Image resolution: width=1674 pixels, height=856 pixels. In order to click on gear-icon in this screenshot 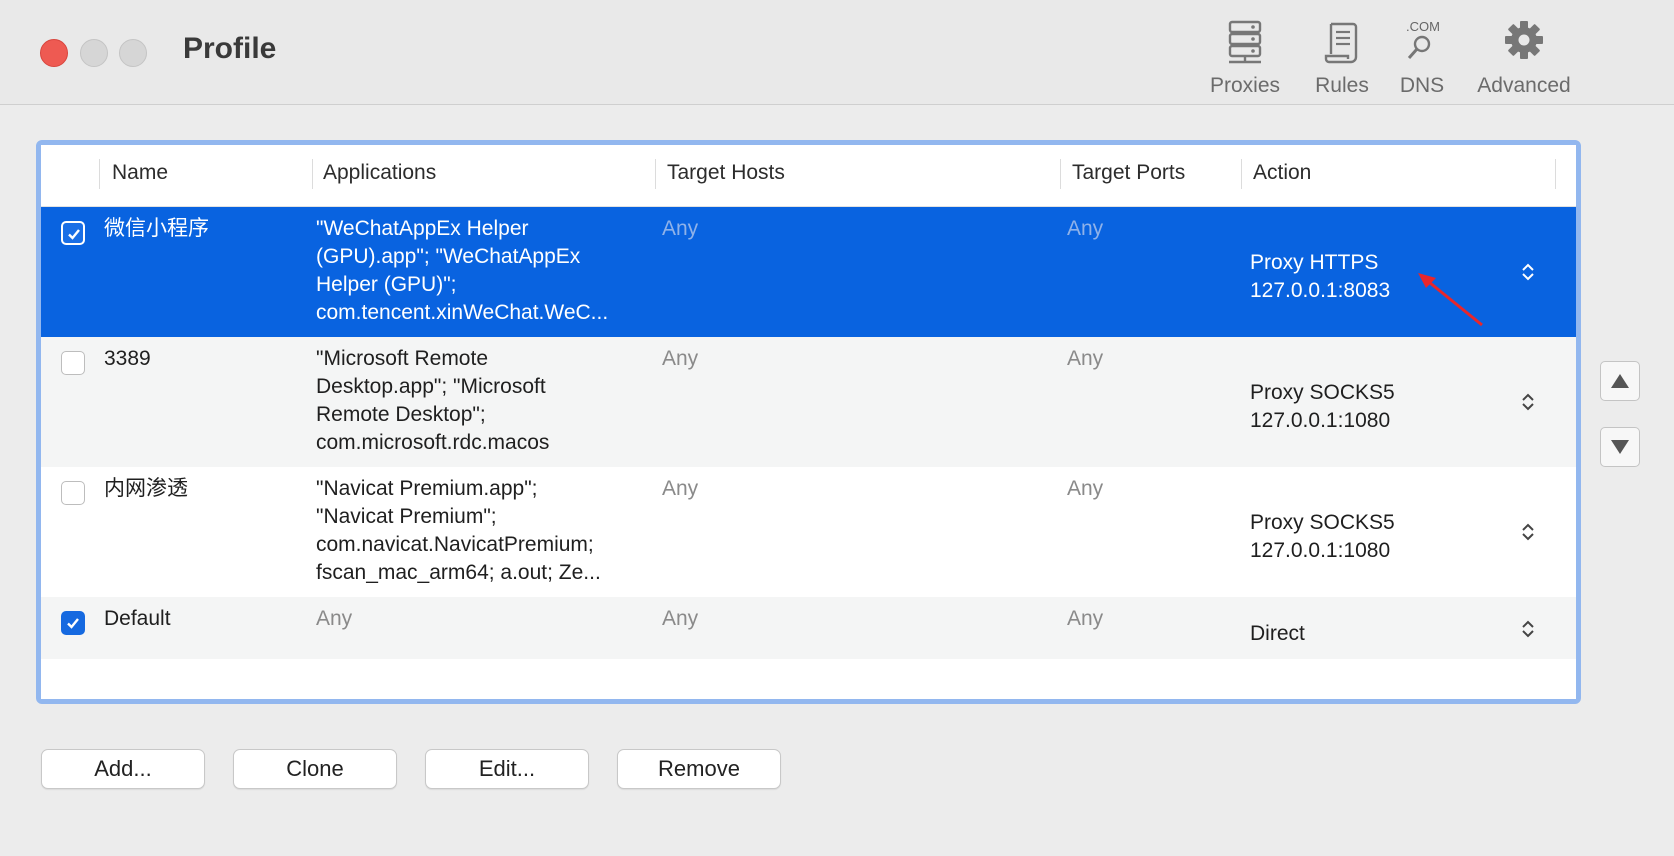, I will do `click(1524, 40)`.